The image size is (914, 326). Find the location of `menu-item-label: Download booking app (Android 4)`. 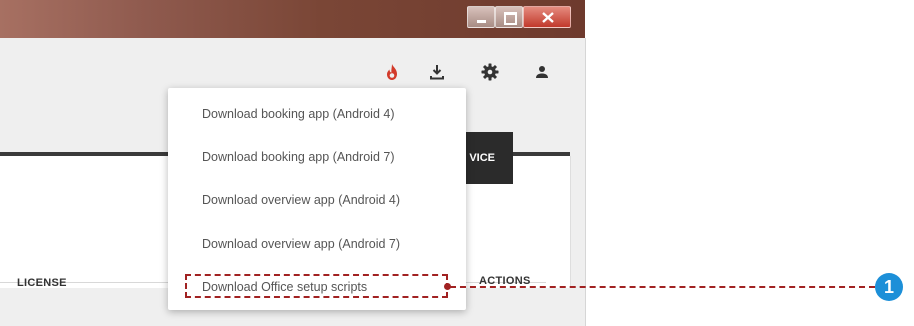

menu-item-label: Download booking app (Android 4) is located at coordinates (298, 114).